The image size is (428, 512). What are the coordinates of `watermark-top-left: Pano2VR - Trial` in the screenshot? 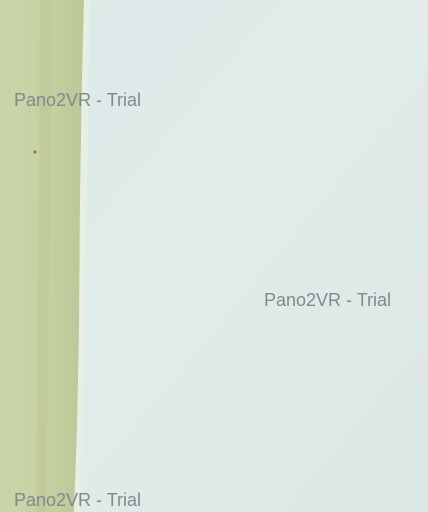 It's located at (78, 100).